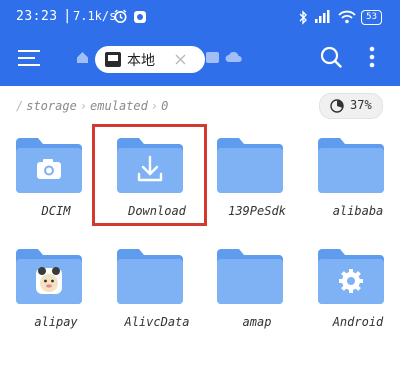 This screenshot has height=371, width=400. Describe the element at coordinates (337, 106) in the screenshot. I see `pie-chart-icon` at that location.